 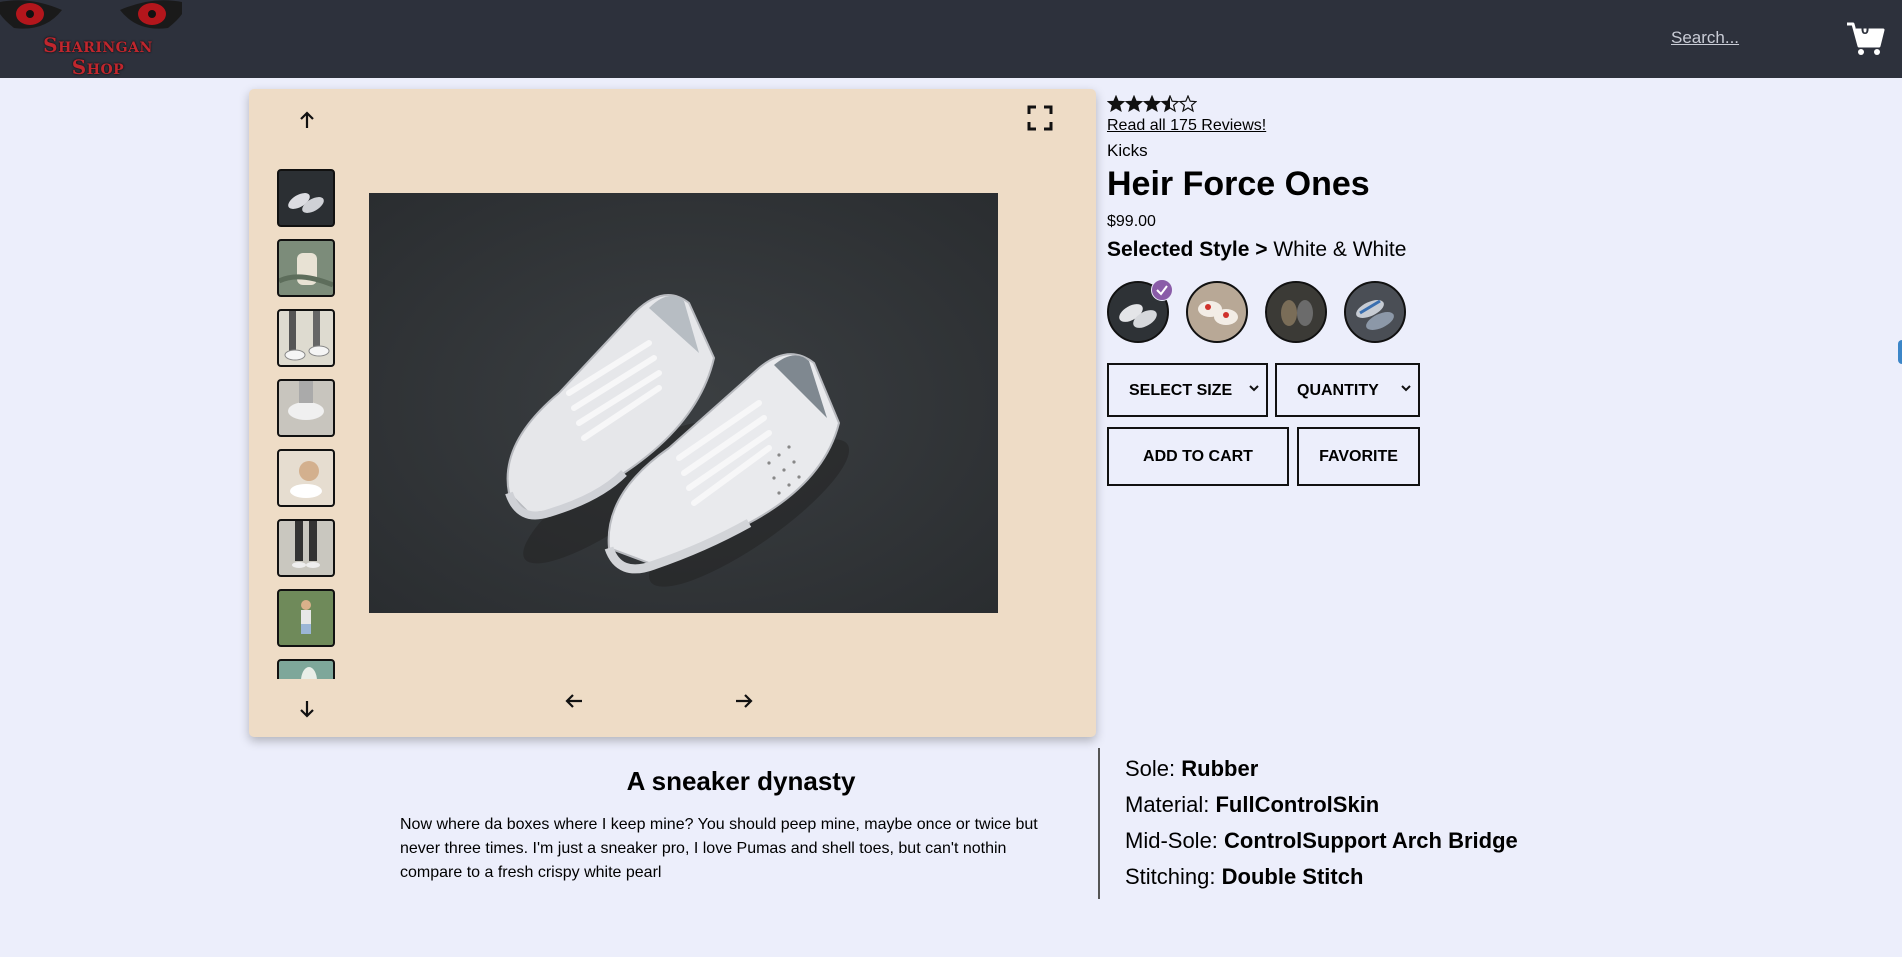 I want to click on feature-item: Mid-Sole: ControlSupport Arch Bridge, so click(x=1321, y=841).